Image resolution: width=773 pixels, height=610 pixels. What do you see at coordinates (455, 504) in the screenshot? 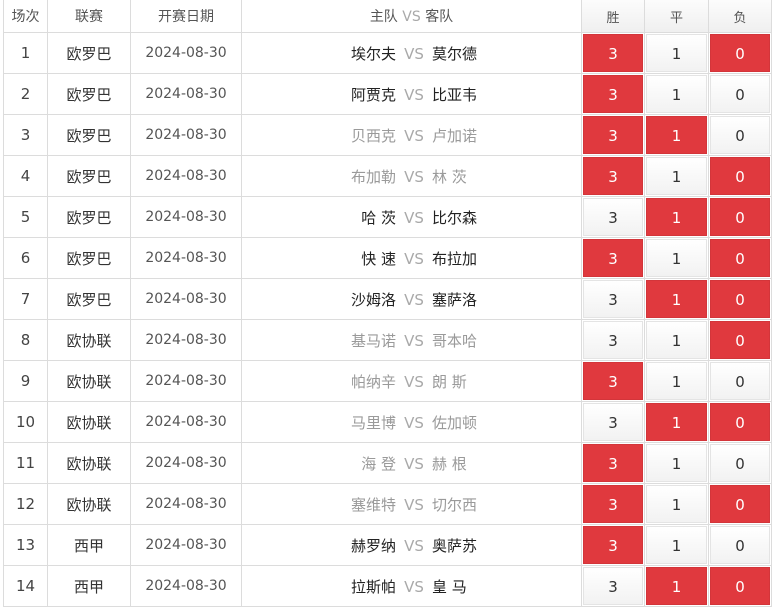
I see `away-team: 切尔西` at bounding box center [455, 504].